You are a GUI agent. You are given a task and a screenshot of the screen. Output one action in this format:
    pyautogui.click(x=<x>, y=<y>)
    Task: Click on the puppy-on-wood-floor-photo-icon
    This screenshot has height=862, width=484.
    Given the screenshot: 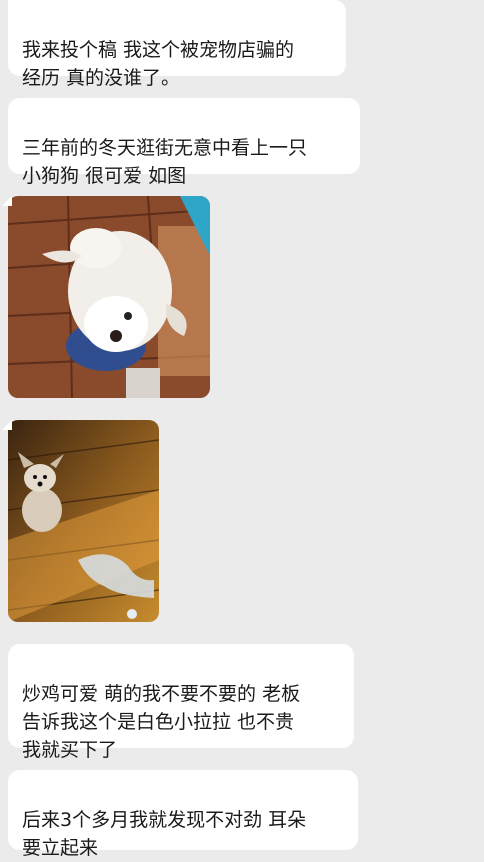 What is the action you would take?
    pyautogui.click(x=83, y=521)
    